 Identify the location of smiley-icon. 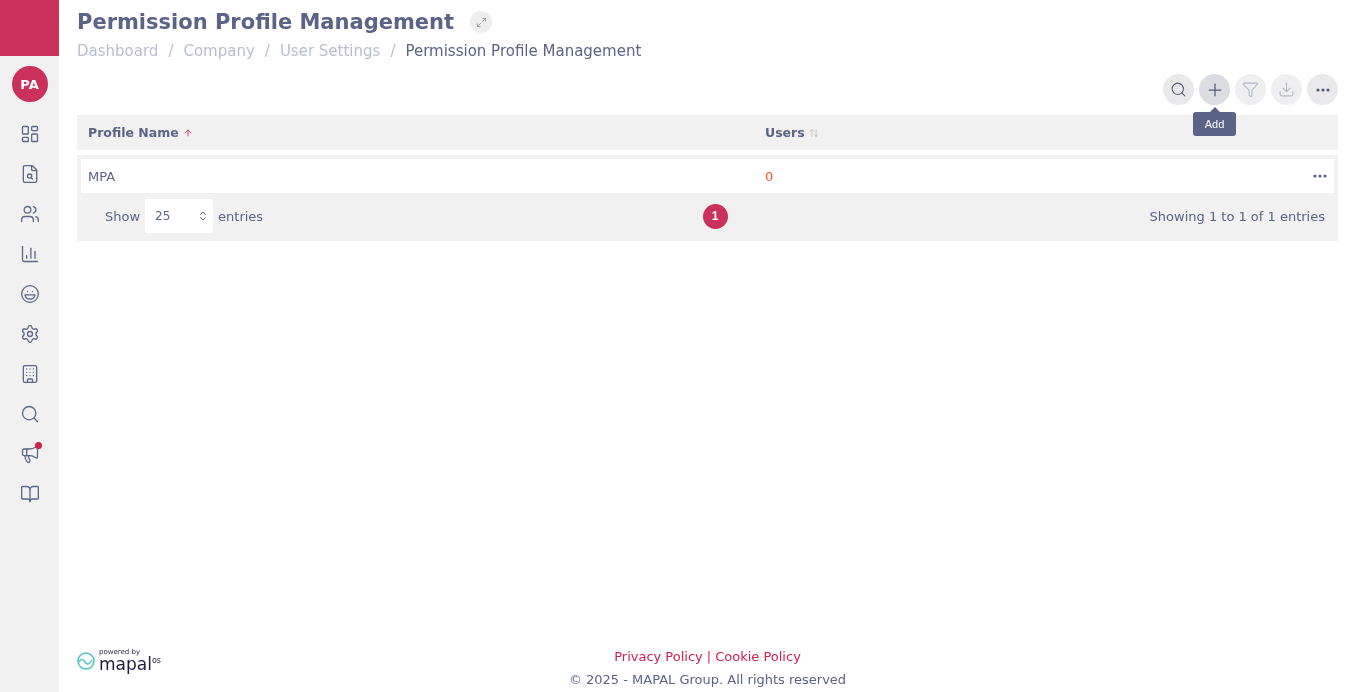
(29, 294).